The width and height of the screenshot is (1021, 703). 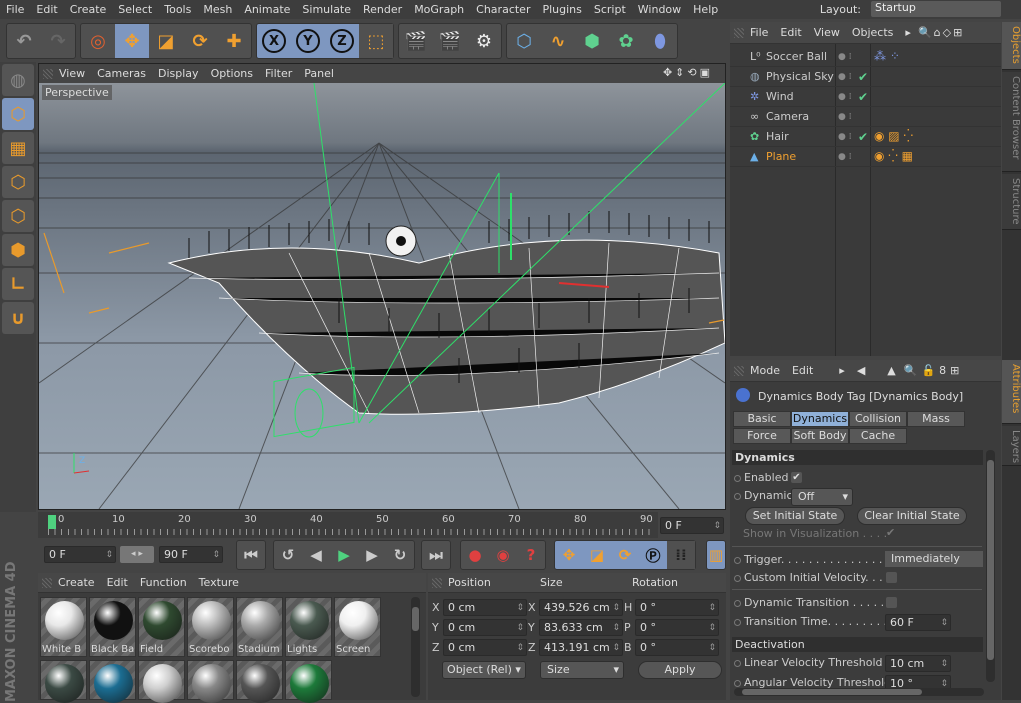 I want to click on tab-mass: Mass, so click(x=936, y=419).